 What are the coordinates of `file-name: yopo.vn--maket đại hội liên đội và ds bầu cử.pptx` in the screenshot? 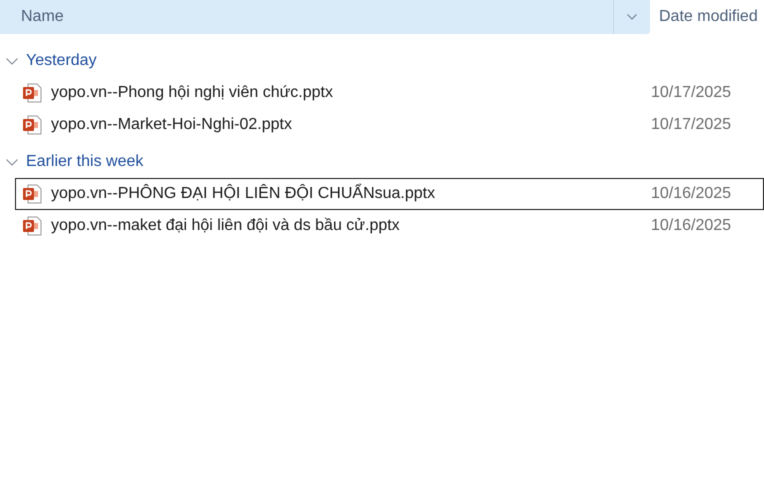 It's located at (226, 226).